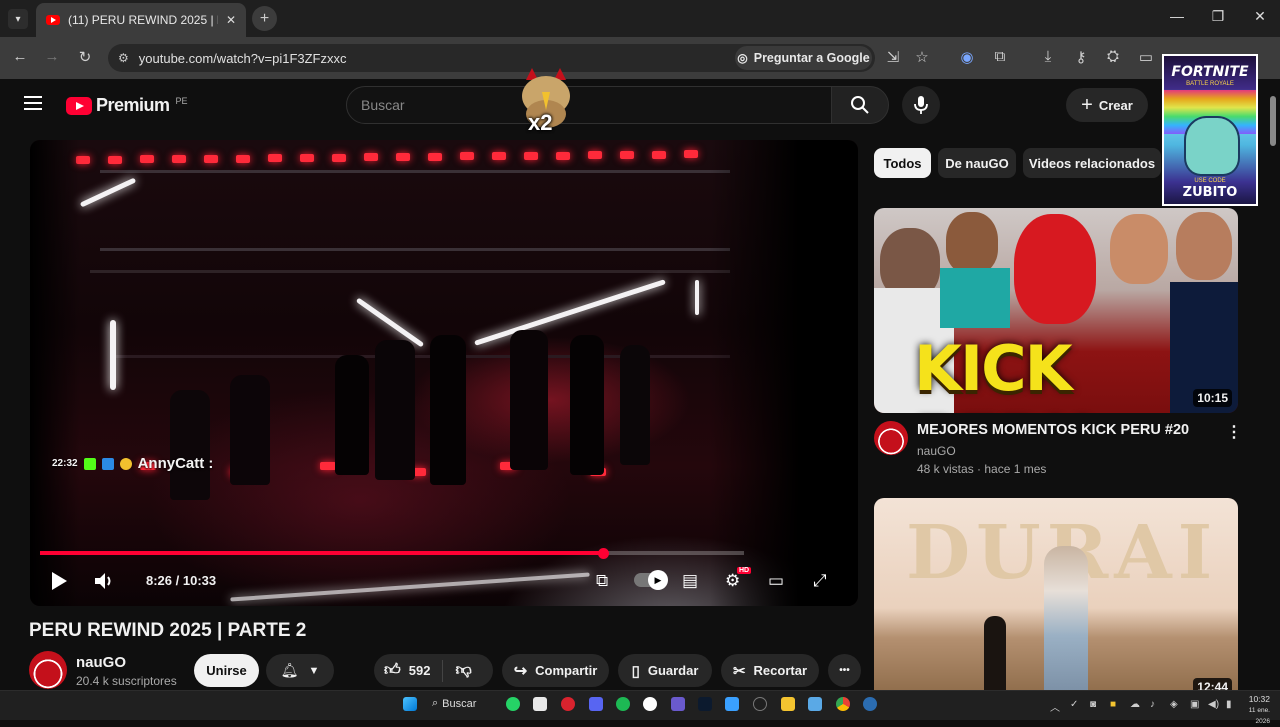  What do you see at coordinates (1218, 16) in the screenshot?
I see `maximize-button: ❐` at bounding box center [1218, 16].